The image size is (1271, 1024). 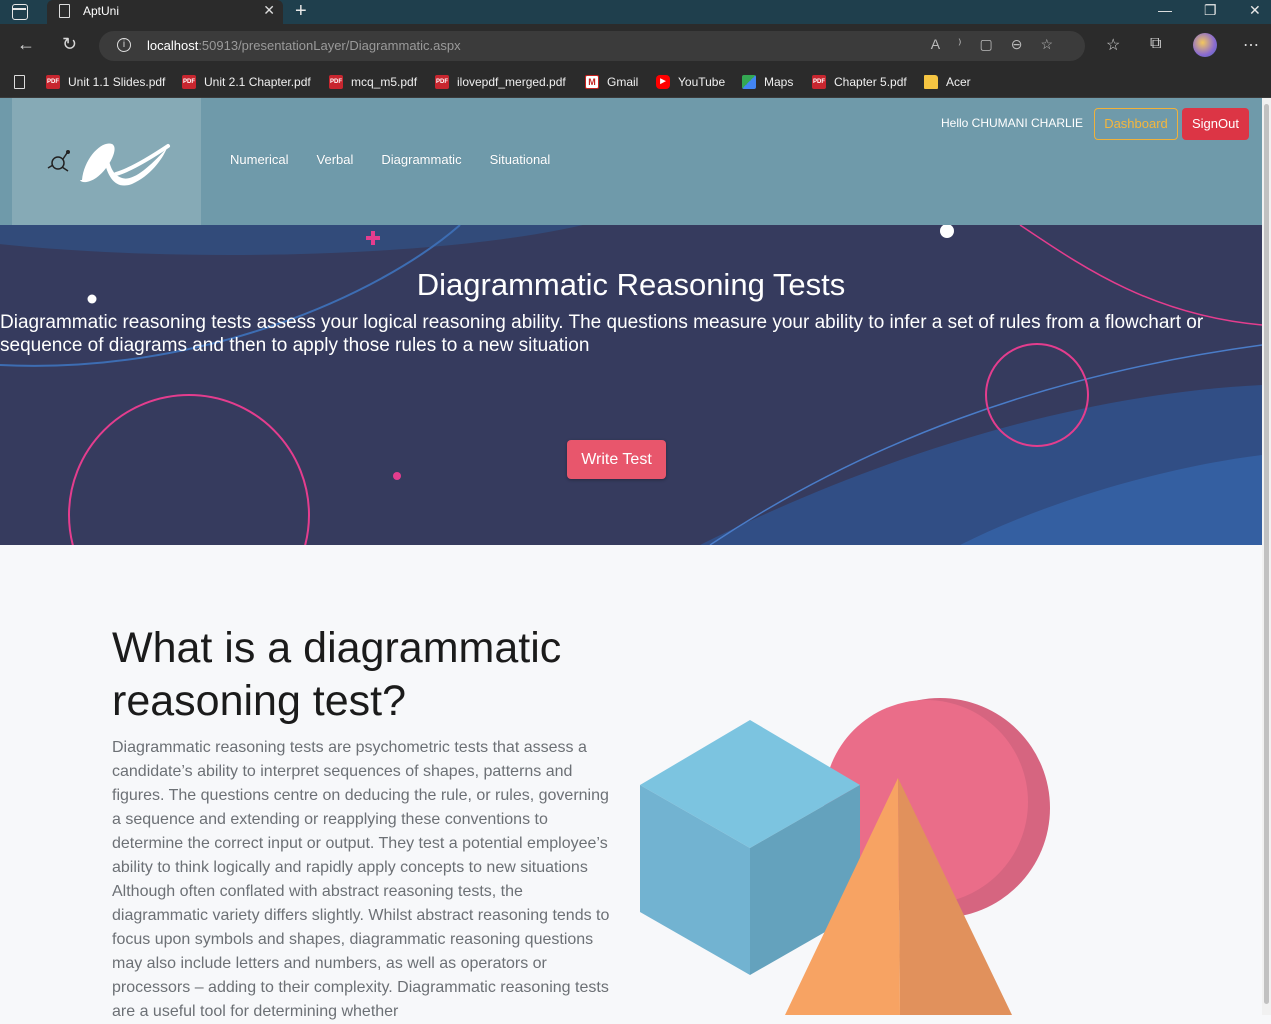 What do you see at coordinates (500, 82) in the screenshot?
I see `bookmark-item: PDF ilovepdf_merged.pdf` at bounding box center [500, 82].